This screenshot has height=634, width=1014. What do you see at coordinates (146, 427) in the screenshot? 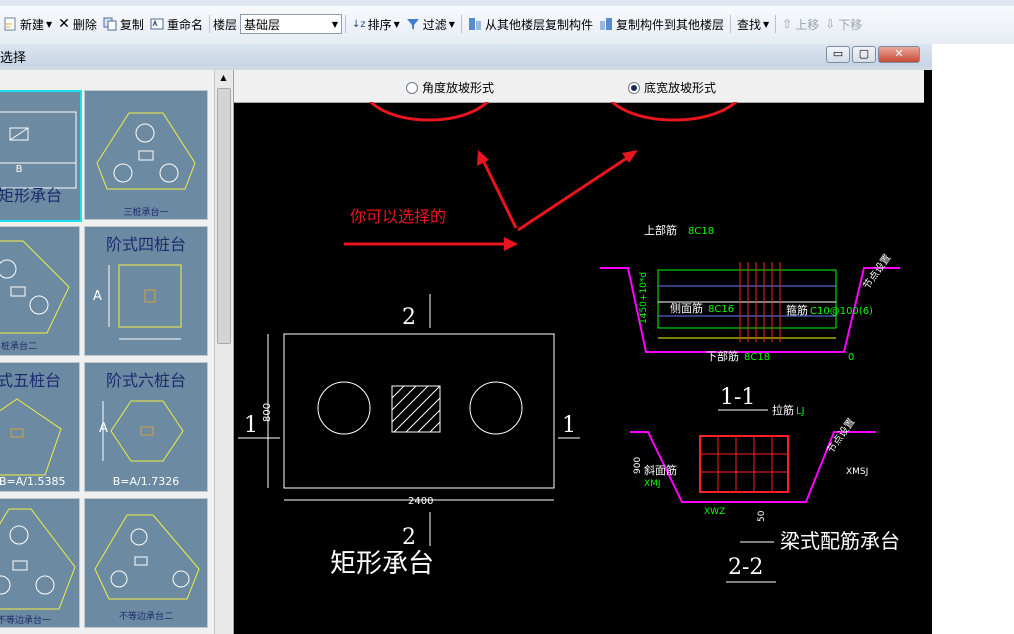
I see `thumb-step-six-pile: 阶式六桩台 A B=A/1.7326` at bounding box center [146, 427].